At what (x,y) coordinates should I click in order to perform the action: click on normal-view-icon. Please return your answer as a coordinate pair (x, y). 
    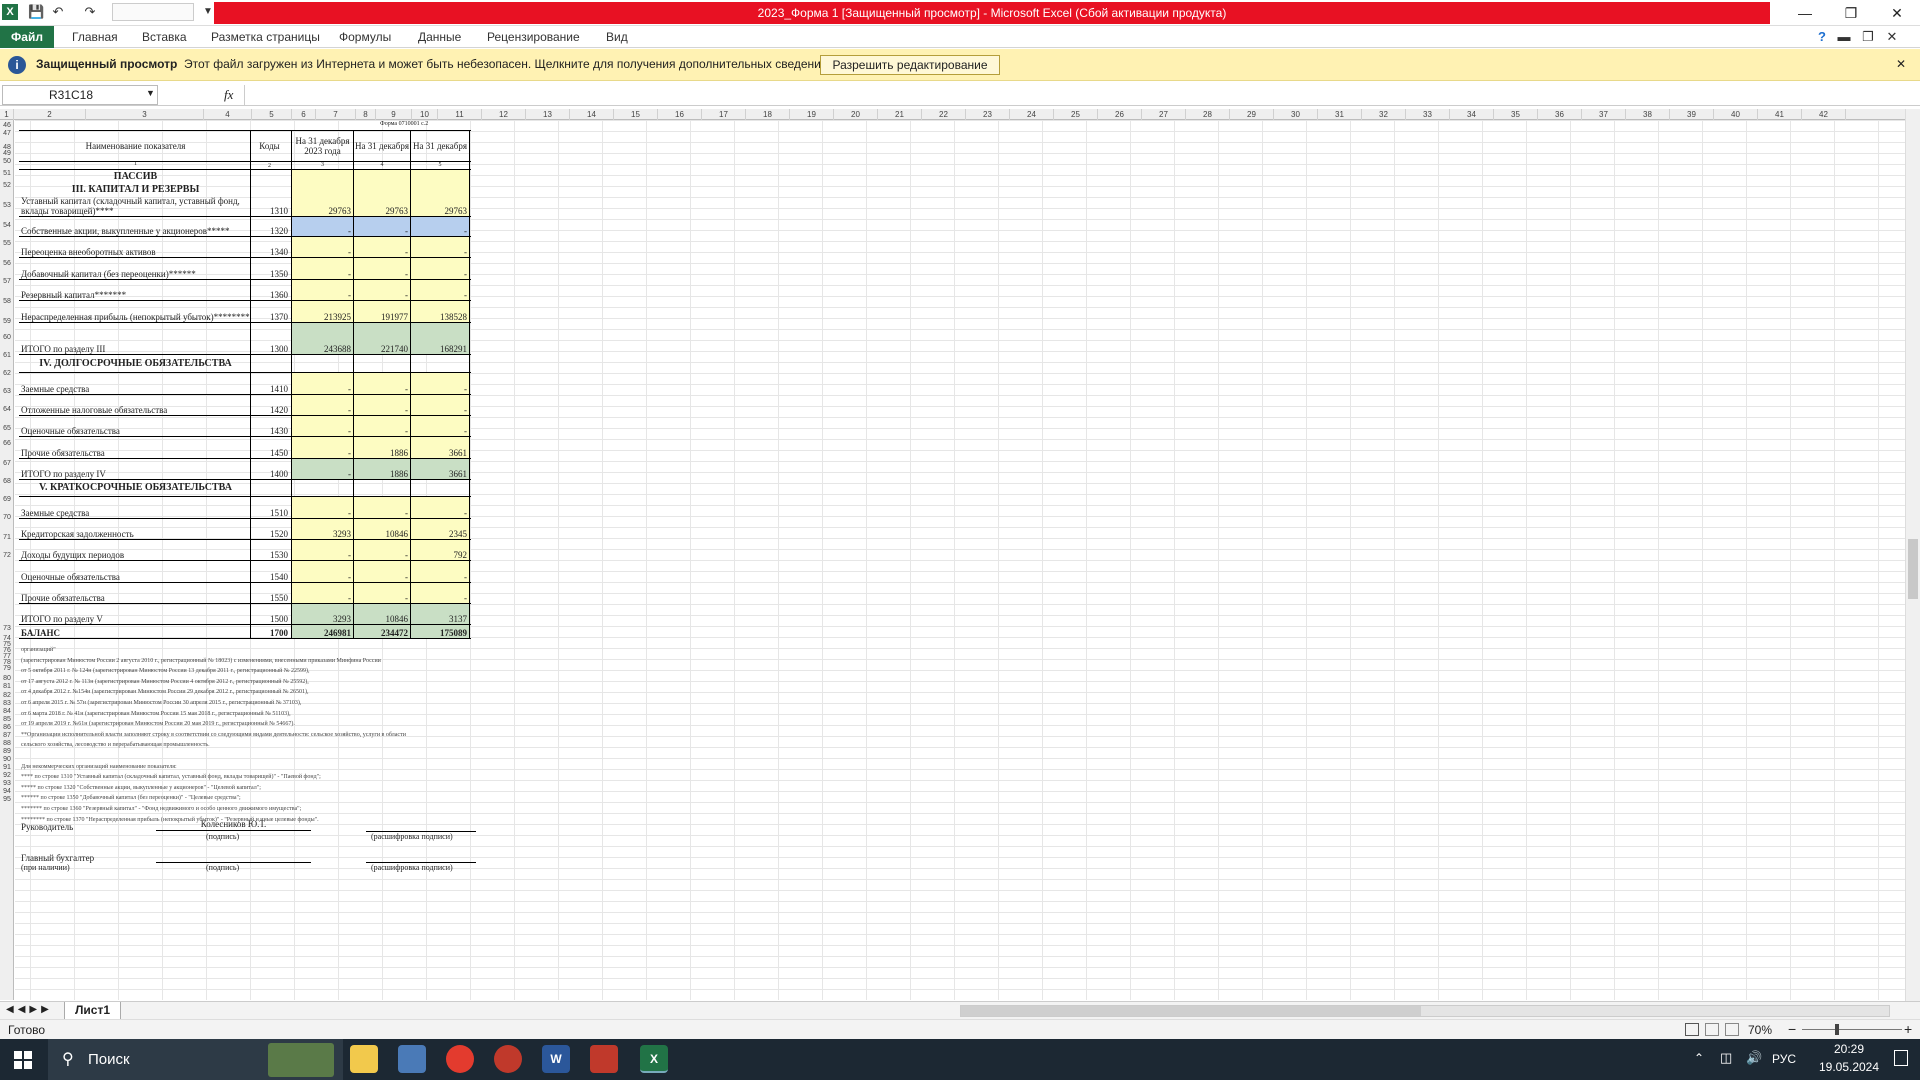
    Looking at the image, I should click on (1692, 1029).